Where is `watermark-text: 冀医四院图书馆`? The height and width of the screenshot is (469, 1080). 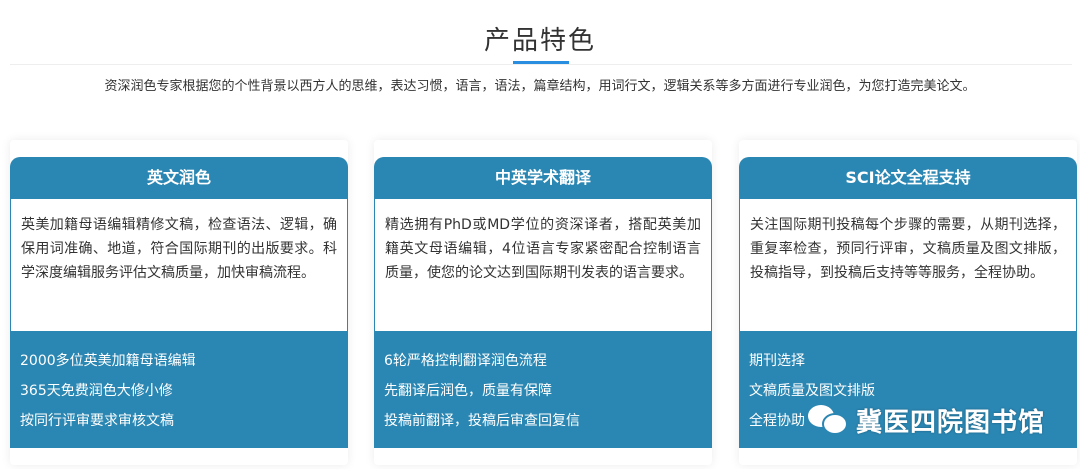 watermark-text: 冀医四院图书馆 is located at coordinates (951, 422).